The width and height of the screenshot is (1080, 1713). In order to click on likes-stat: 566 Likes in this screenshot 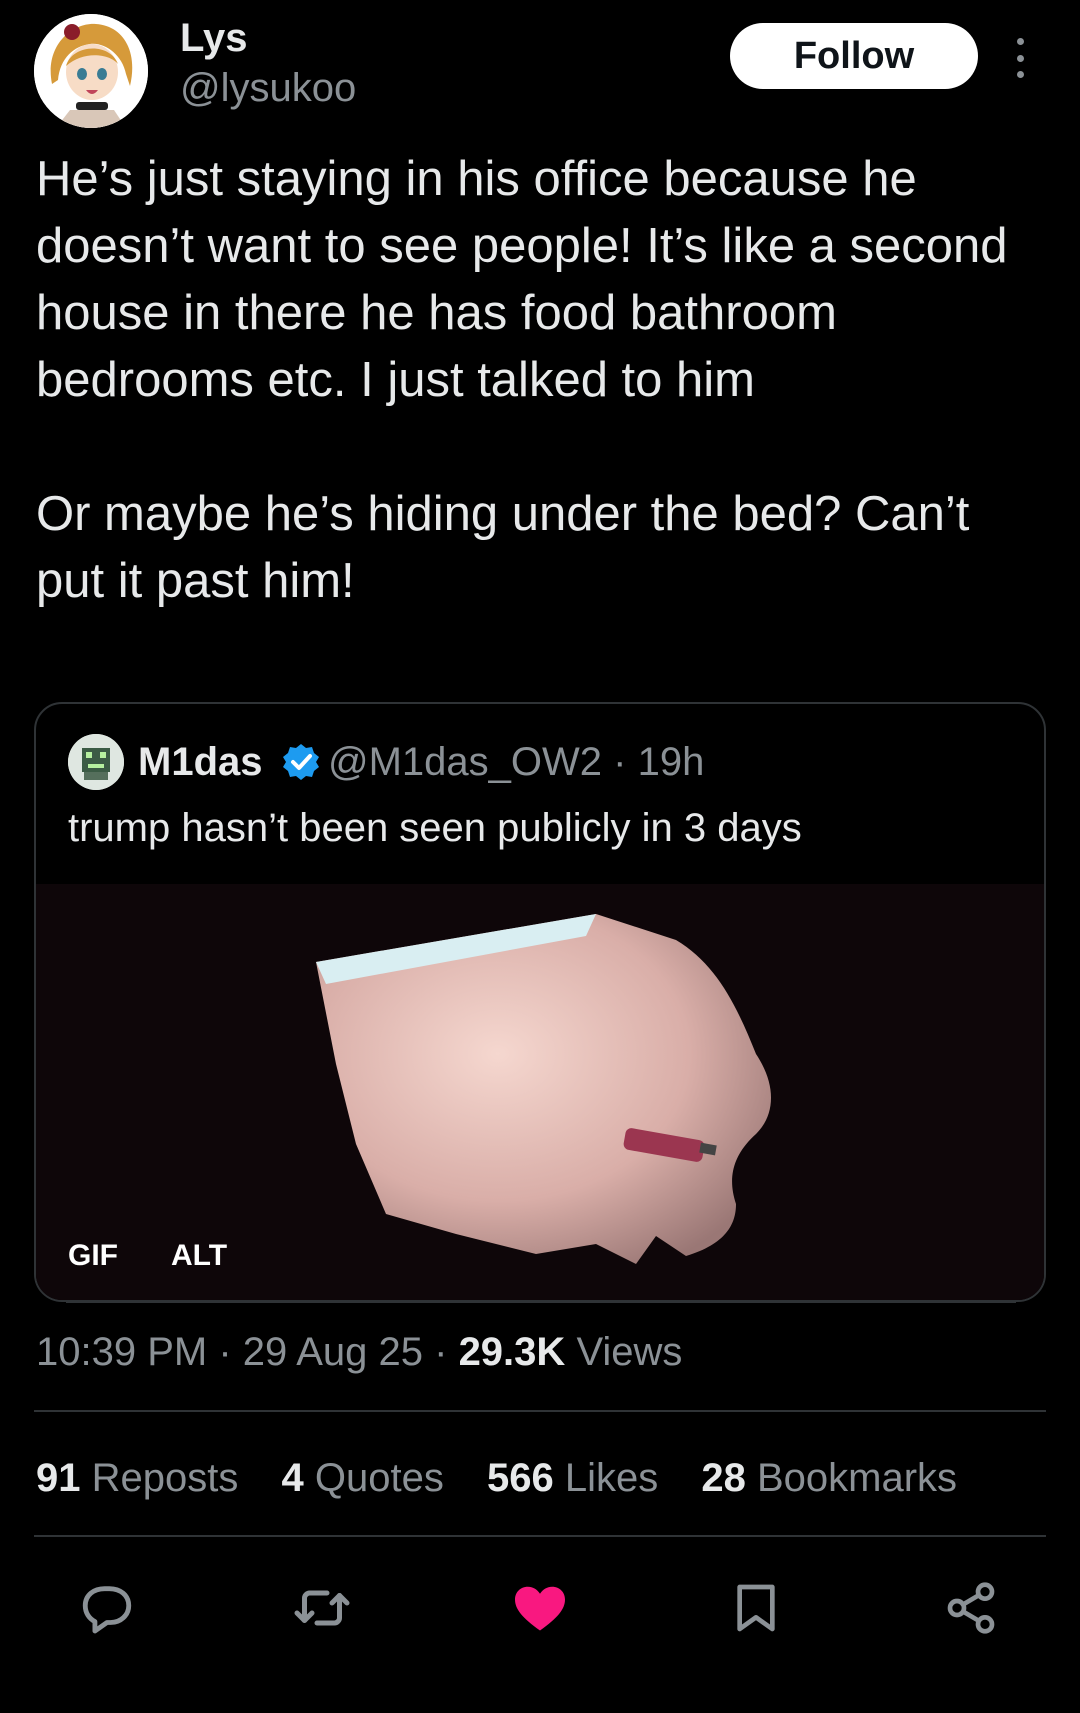, I will do `click(572, 1478)`.